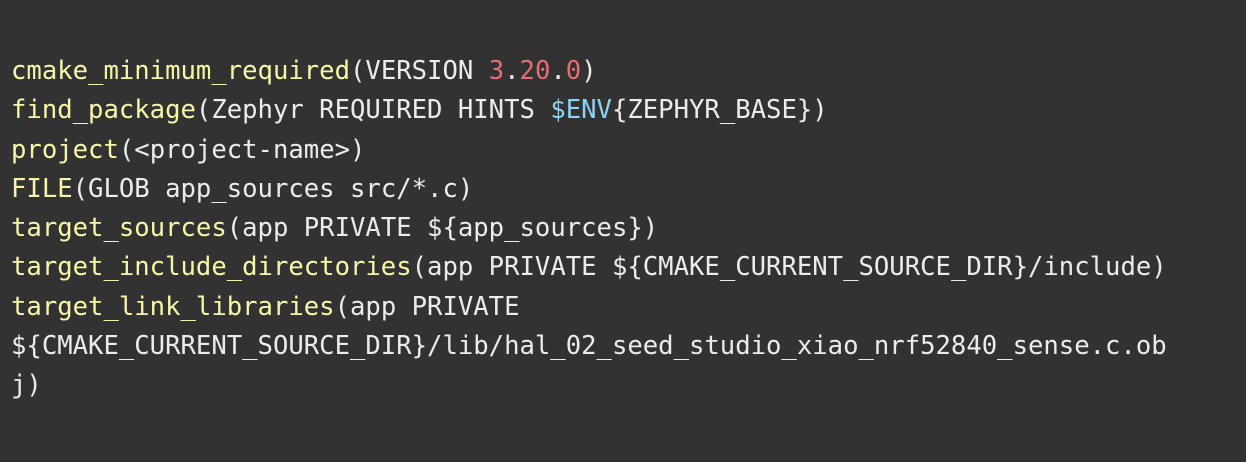 Image resolution: width=1246 pixels, height=462 pixels. What do you see at coordinates (628, 71) in the screenshot?
I see `code-line-1: cmake_minimum_required(VERSION 3.20.0)` at bounding box center [628, 71].